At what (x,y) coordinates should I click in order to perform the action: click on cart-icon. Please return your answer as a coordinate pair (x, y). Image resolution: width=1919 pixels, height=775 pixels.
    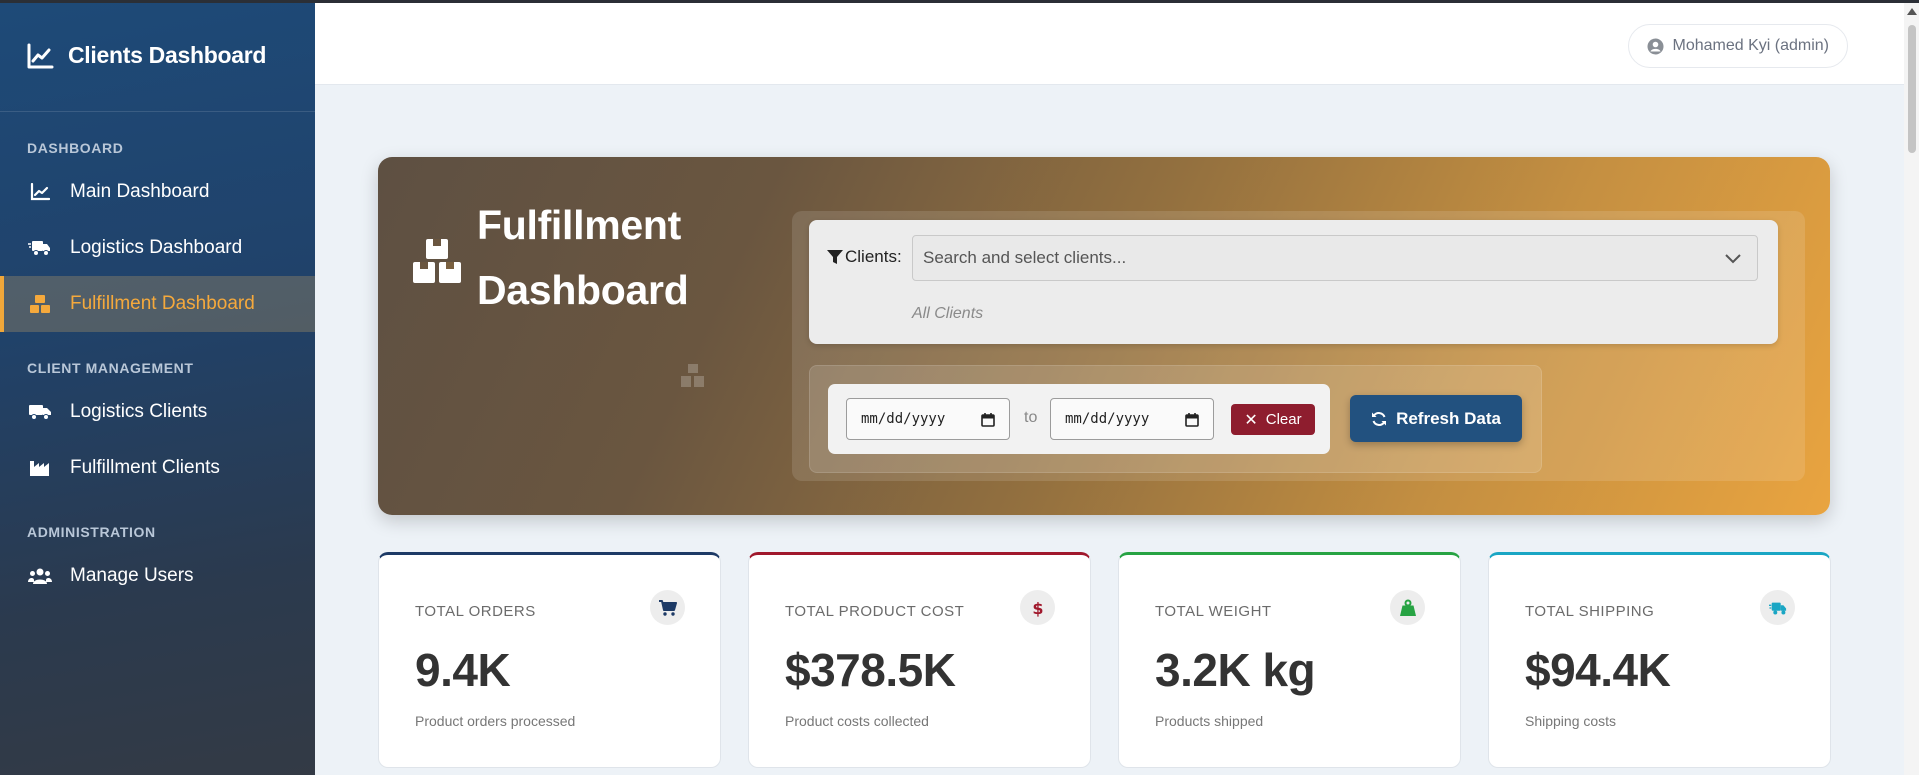
    Looking at the image, I should click on (667, 607).